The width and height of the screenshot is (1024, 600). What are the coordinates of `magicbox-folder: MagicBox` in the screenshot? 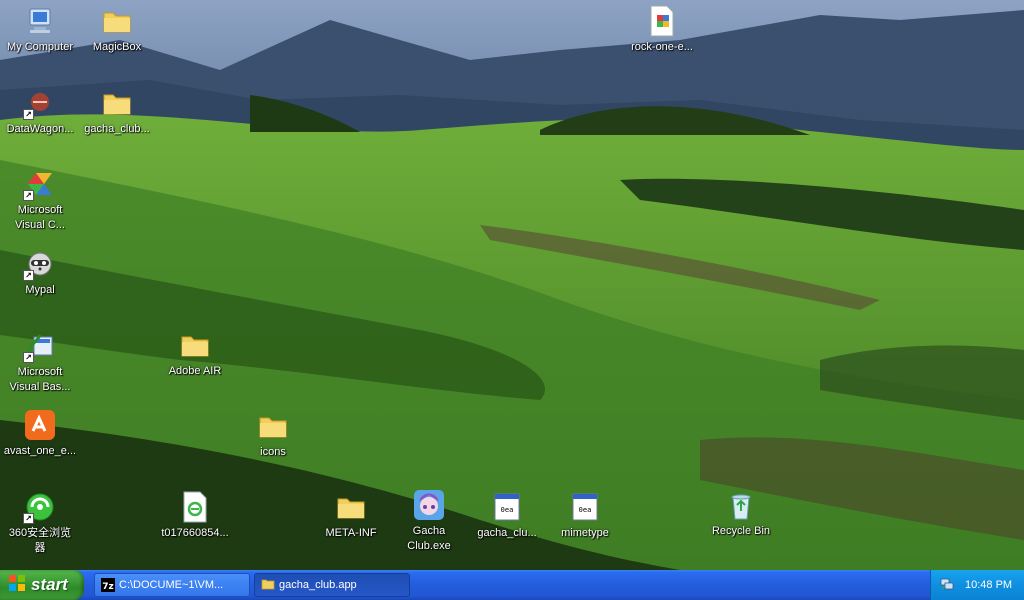 It's located at (117, 29).